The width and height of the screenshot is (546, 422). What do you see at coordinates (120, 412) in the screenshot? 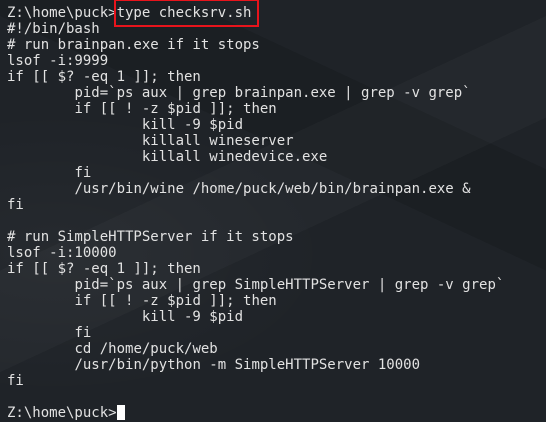
I see `text-cursor` at bounding box center [120, 412].